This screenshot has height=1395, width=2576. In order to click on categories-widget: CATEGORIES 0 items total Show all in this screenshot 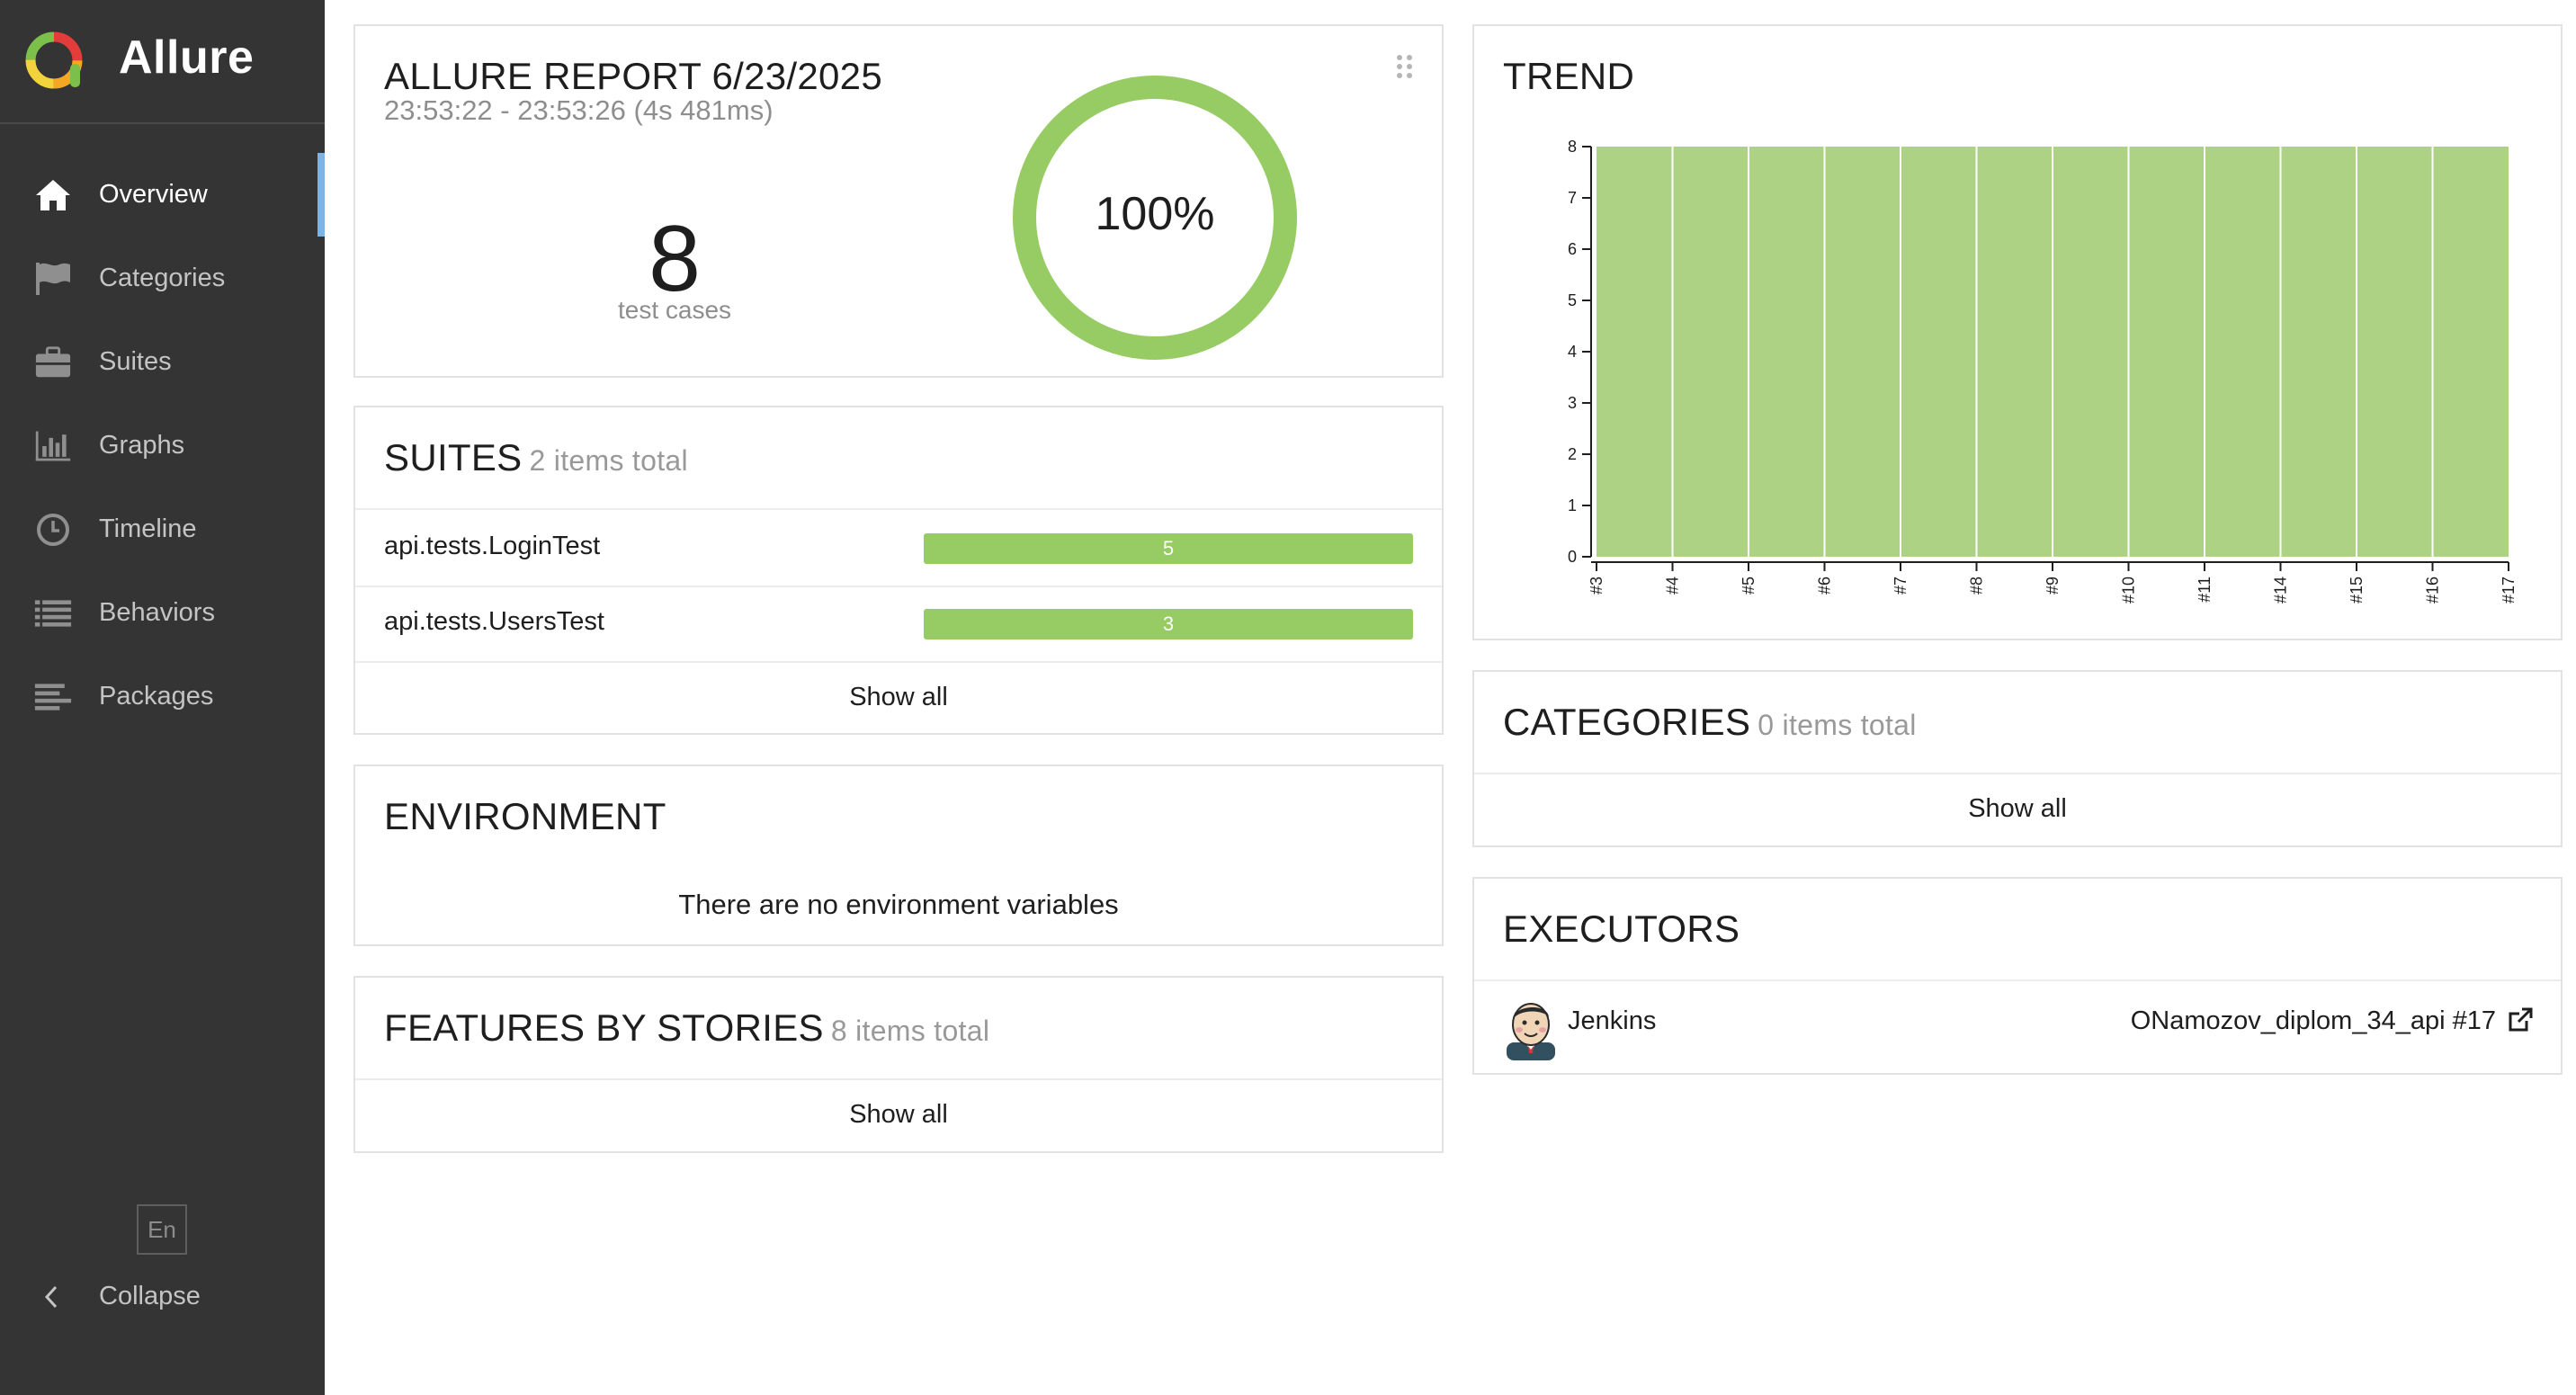, I will do `click(2017, 758)`.